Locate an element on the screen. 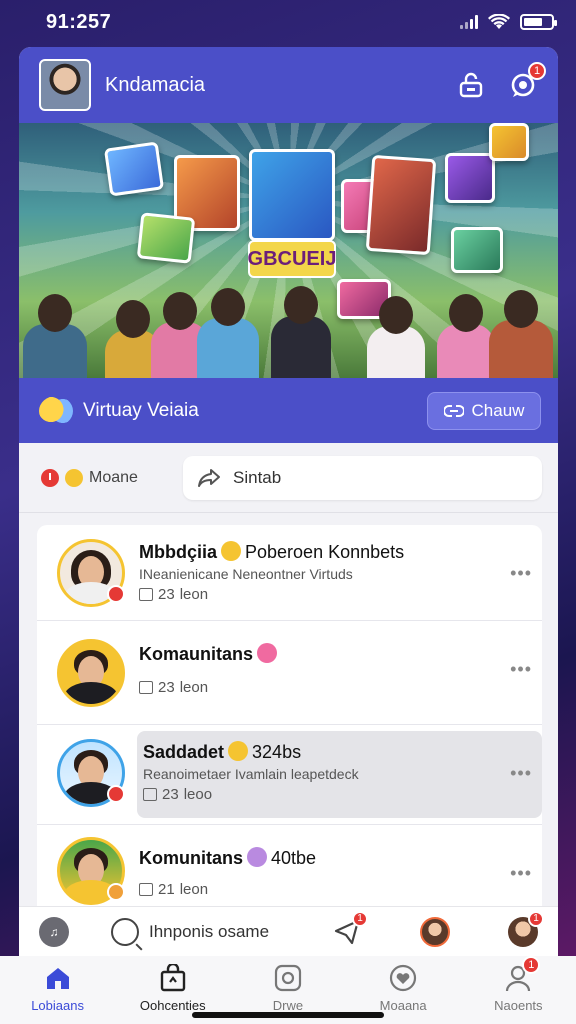 The width and height of the screenshot is (576, 1024). member-name: Mbbdçiia is located at coordinates (178, 552).